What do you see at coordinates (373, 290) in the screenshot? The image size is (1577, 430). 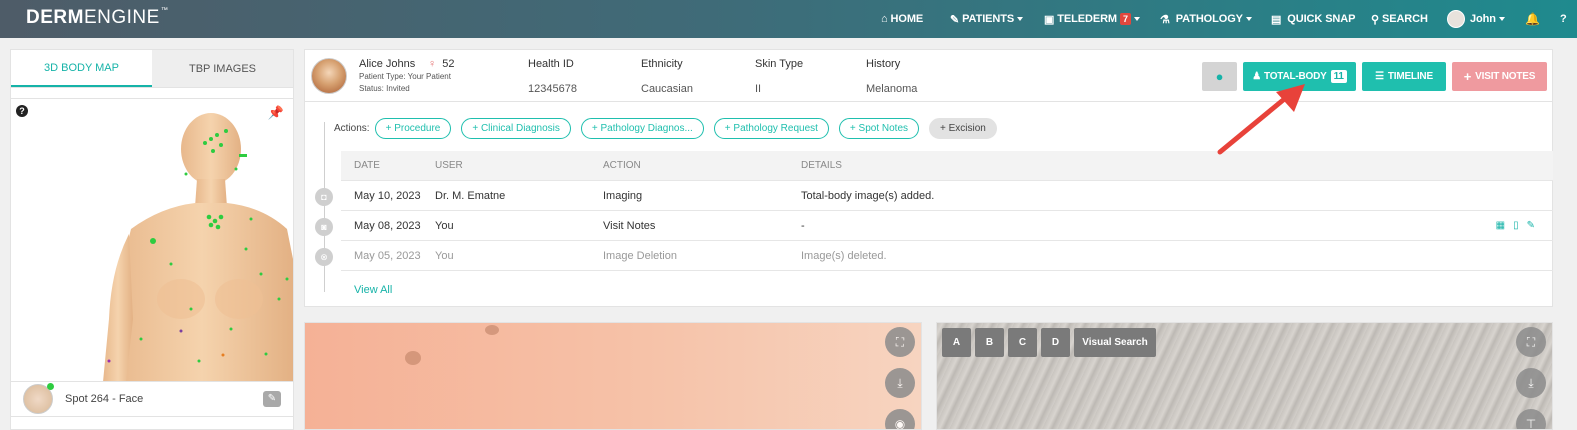 I see `view-all-link: View All` at bounding box center [373, 290].